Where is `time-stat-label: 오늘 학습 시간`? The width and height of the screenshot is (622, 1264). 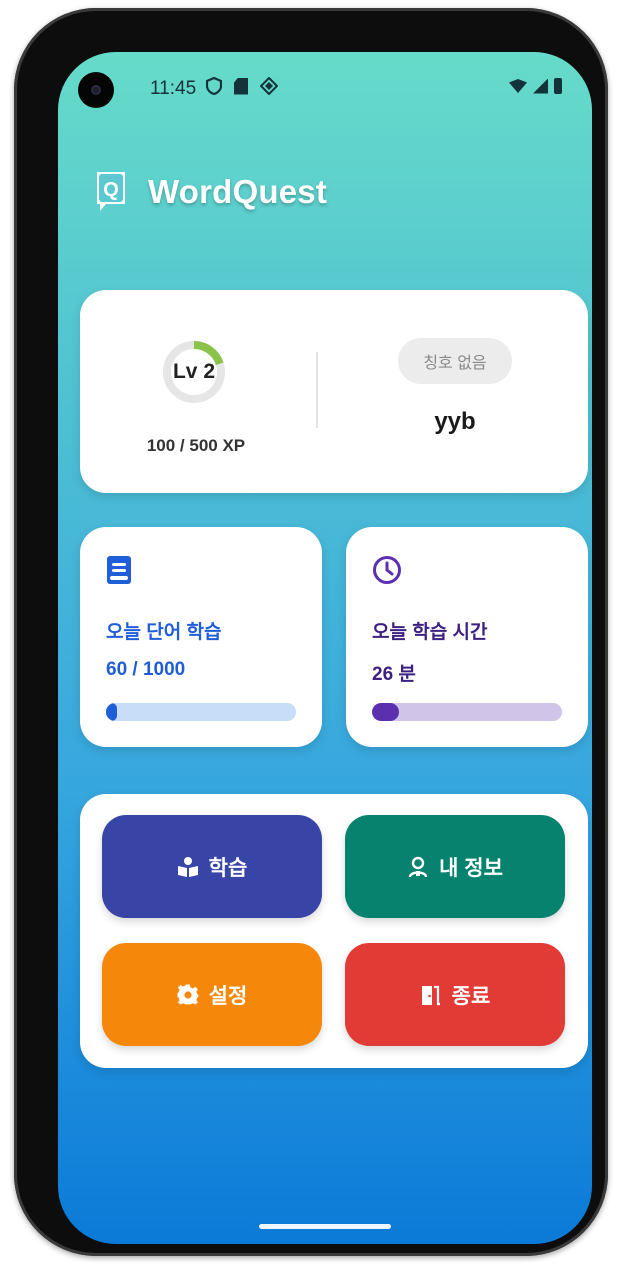
time-stat-label: 오늘 학습 시간 is located at coordinates (430, 632).